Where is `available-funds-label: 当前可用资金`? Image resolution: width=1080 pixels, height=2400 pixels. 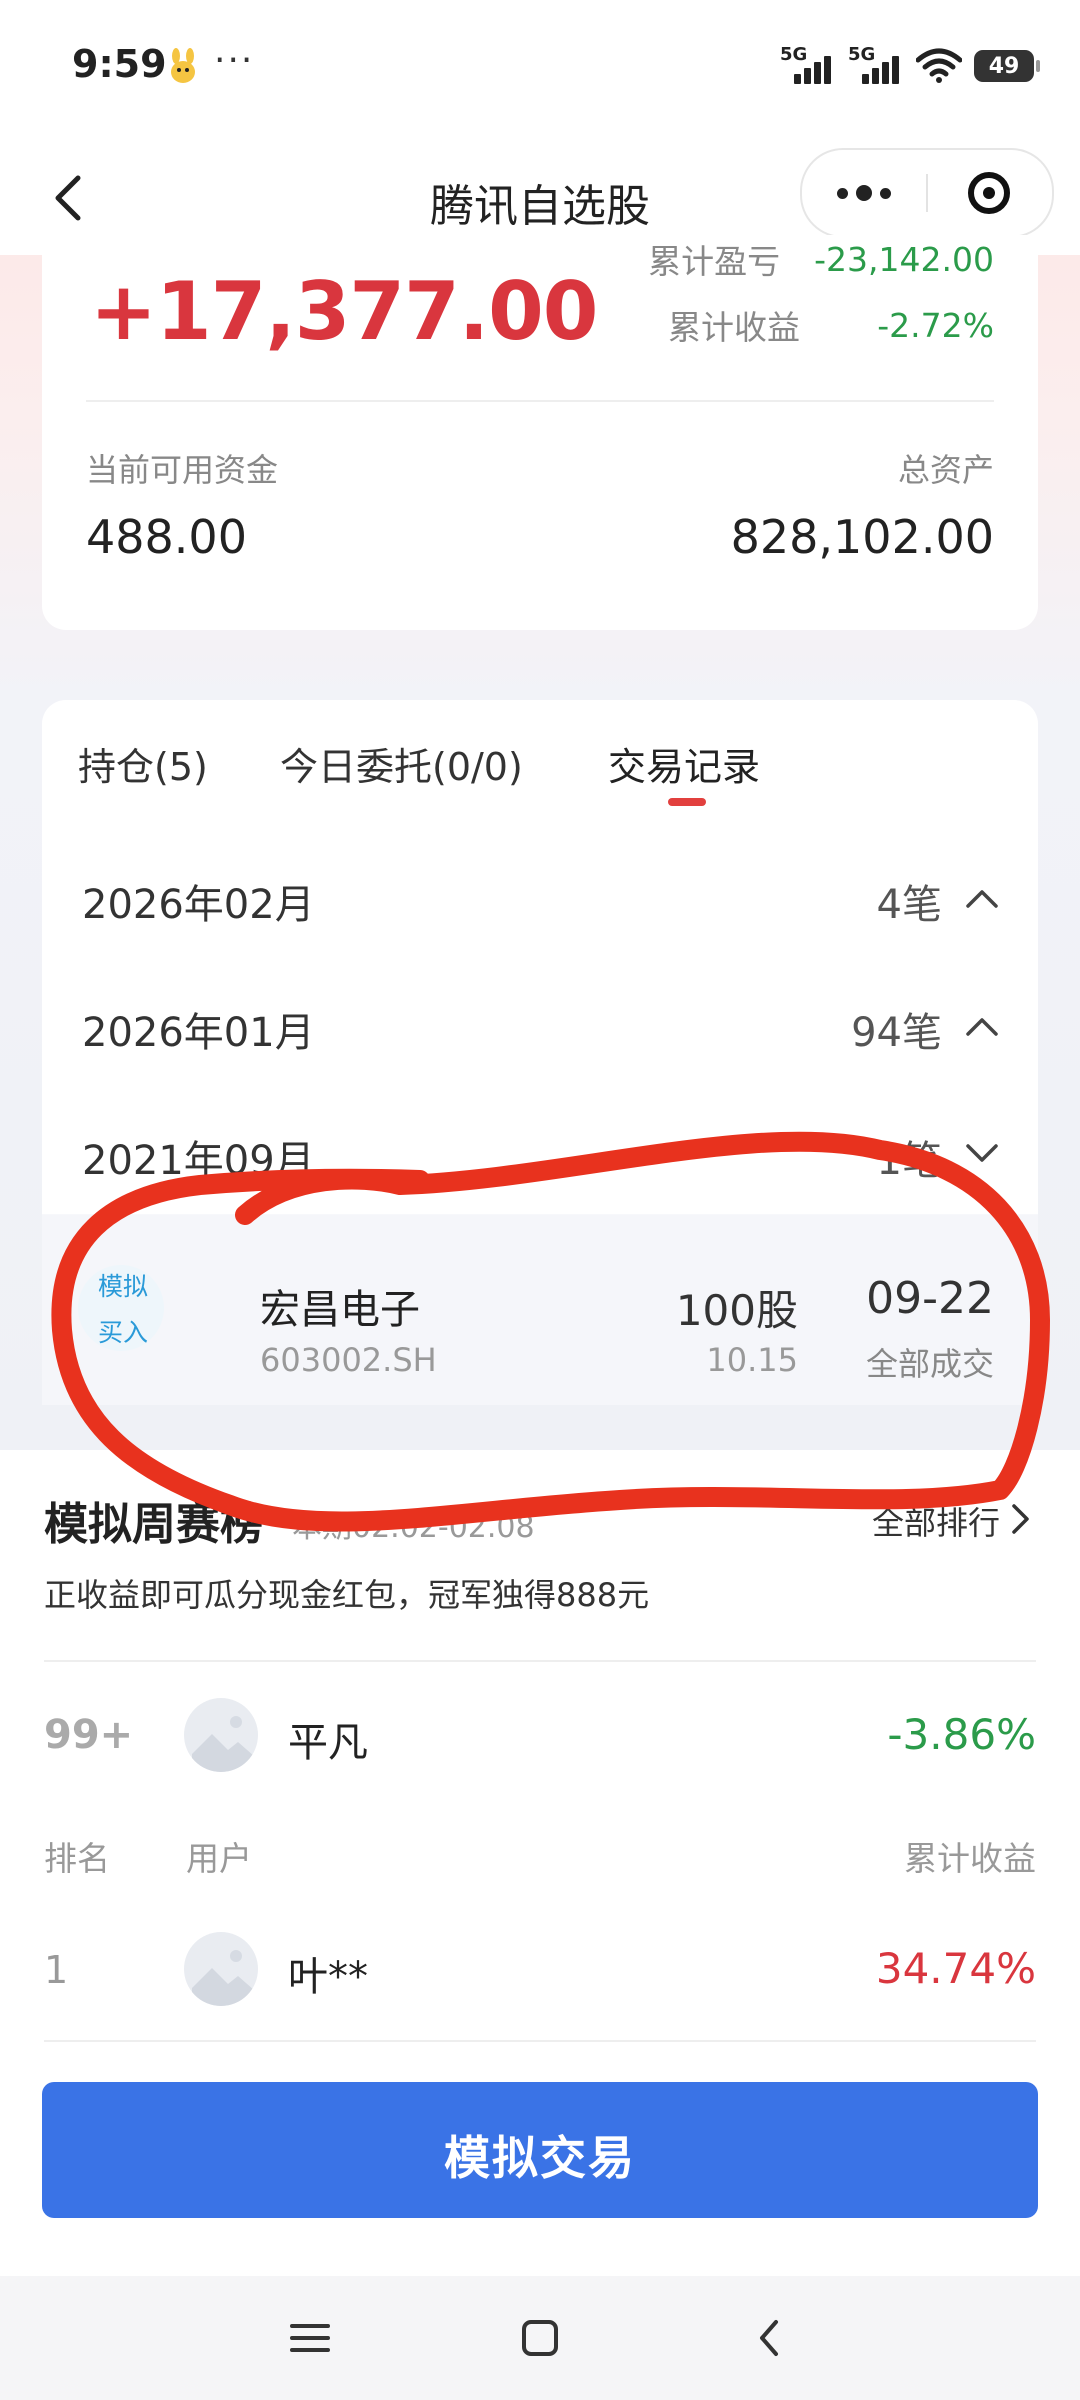 available-funds-label: 当前可用资金 is located at coordinates (182, 470).